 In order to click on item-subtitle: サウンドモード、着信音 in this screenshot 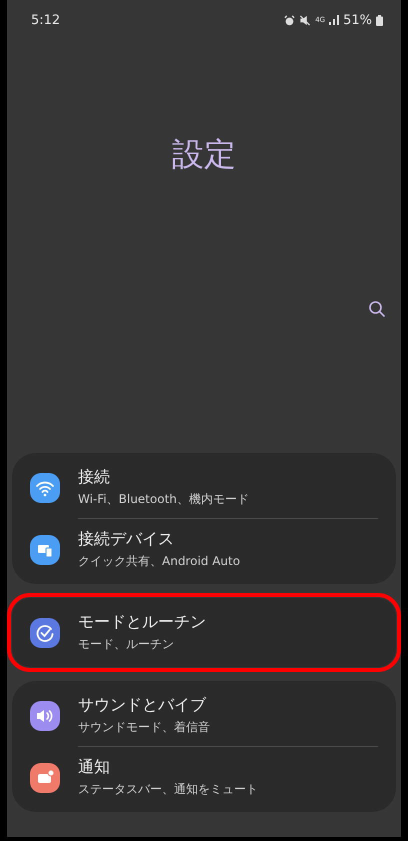, I will do `click(144, 727)`.